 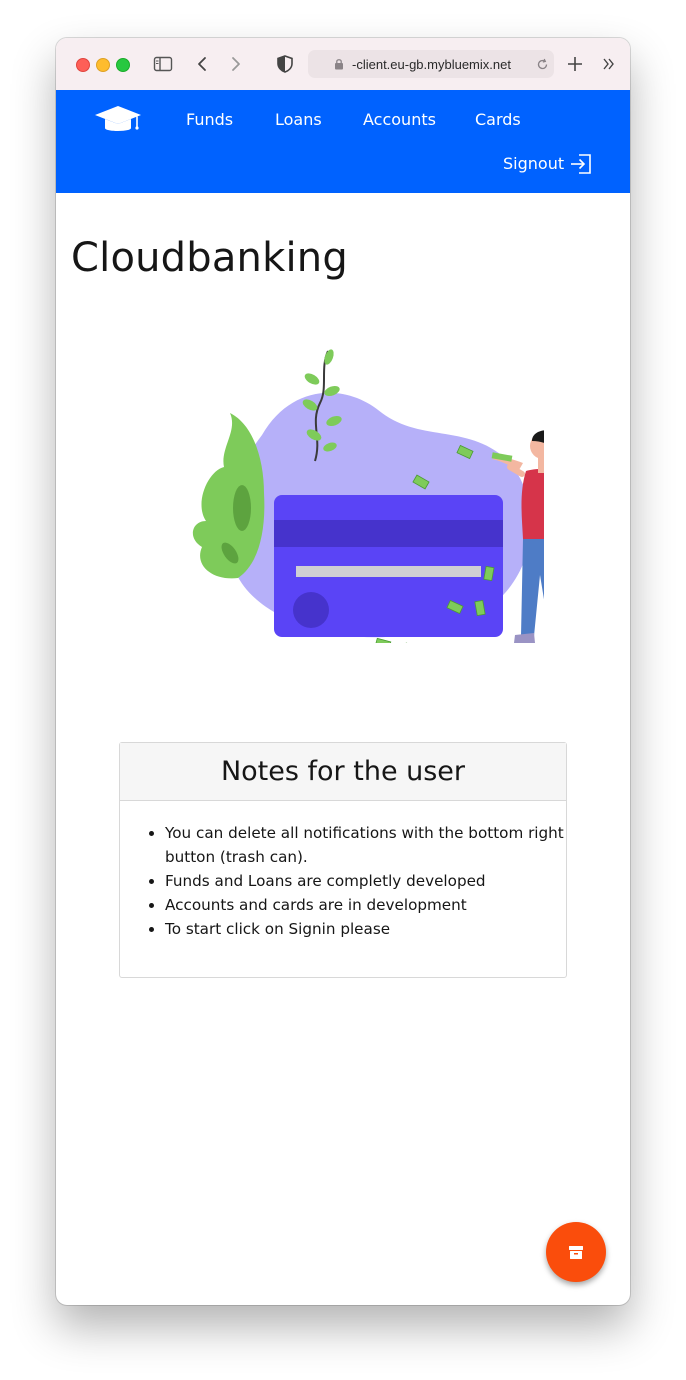 What do you see at coordinates (209, 258) in the screenshot?
I see `page-title: Cloudbanking` at bounding box center [209, 258].